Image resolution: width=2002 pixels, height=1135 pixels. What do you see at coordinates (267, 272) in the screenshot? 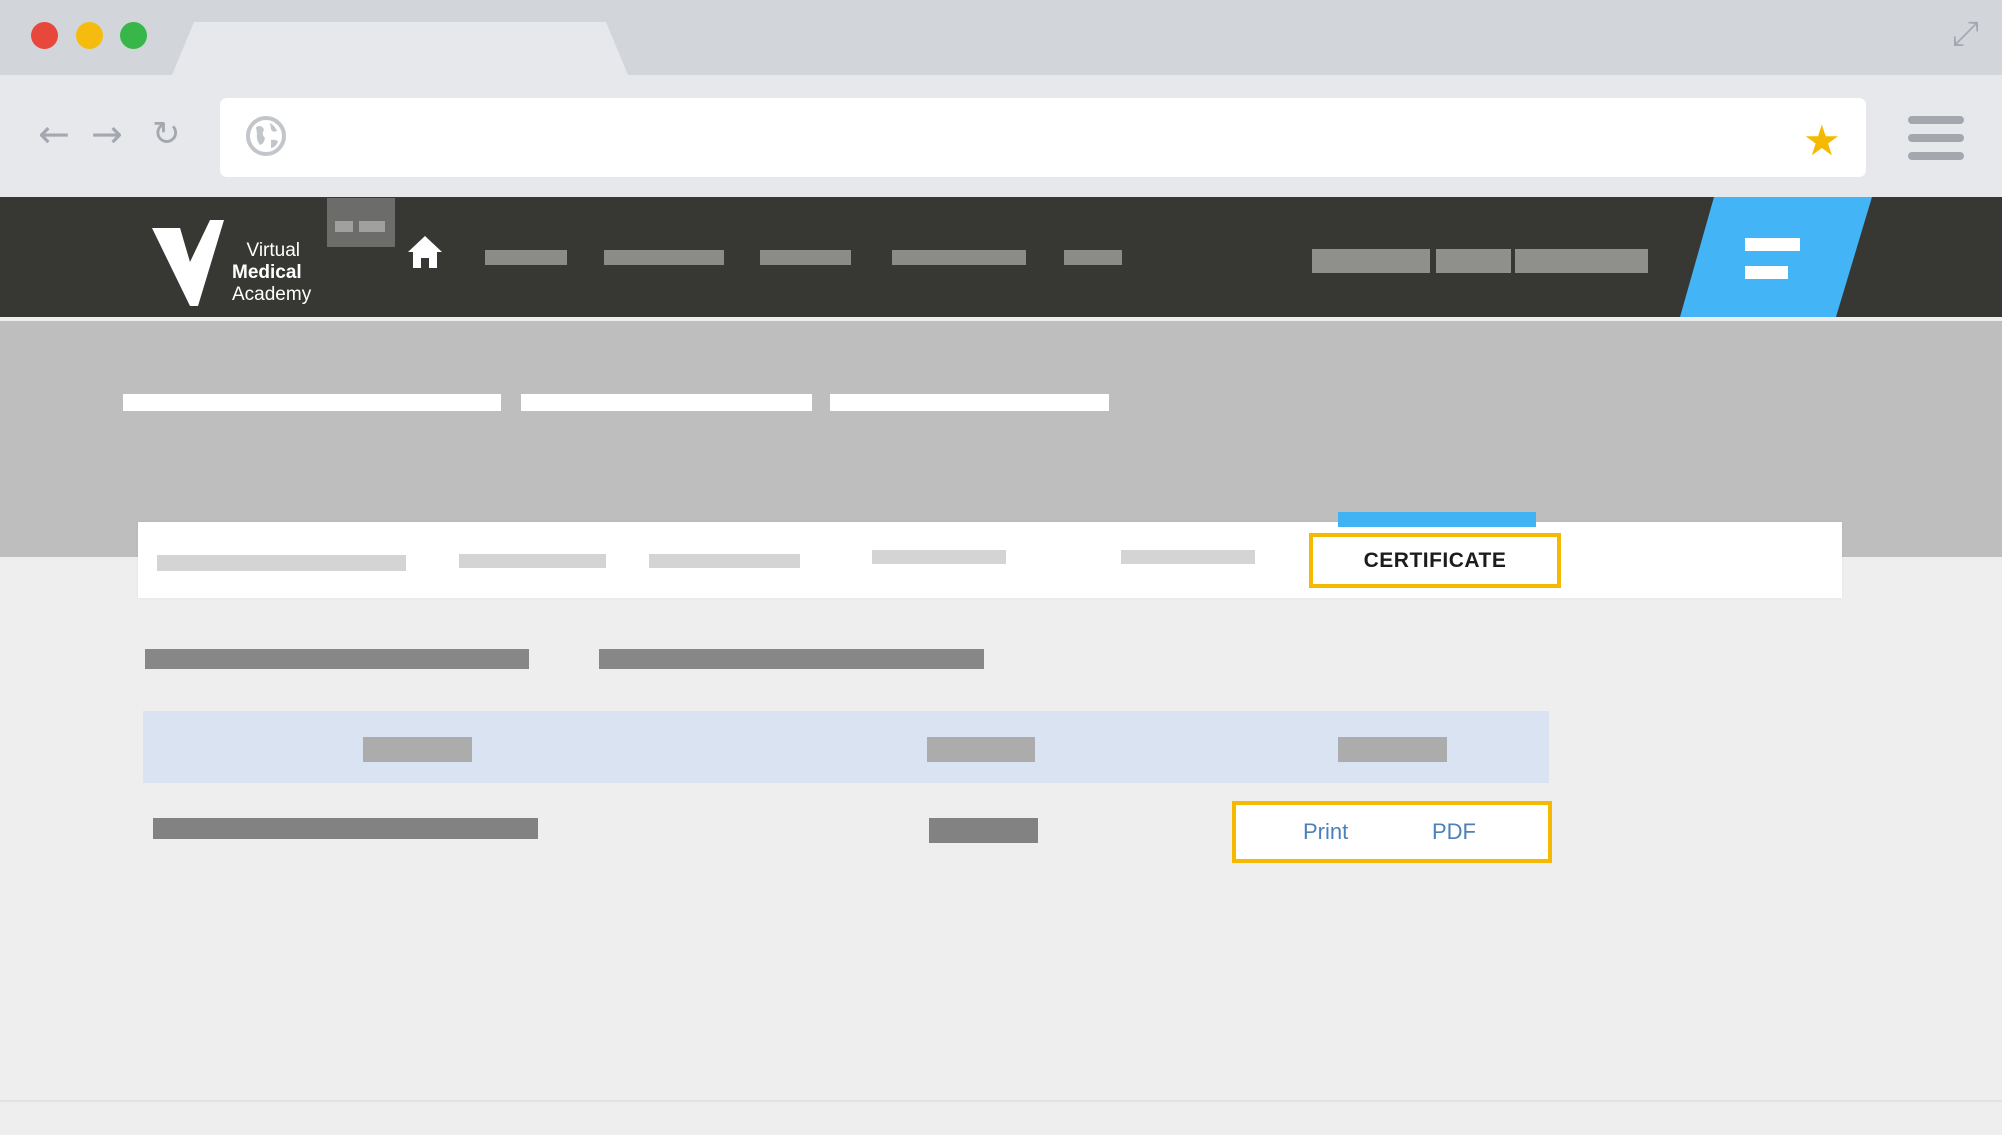
I see `logo-text-line2: Medical` at bounding box center [267, 272].